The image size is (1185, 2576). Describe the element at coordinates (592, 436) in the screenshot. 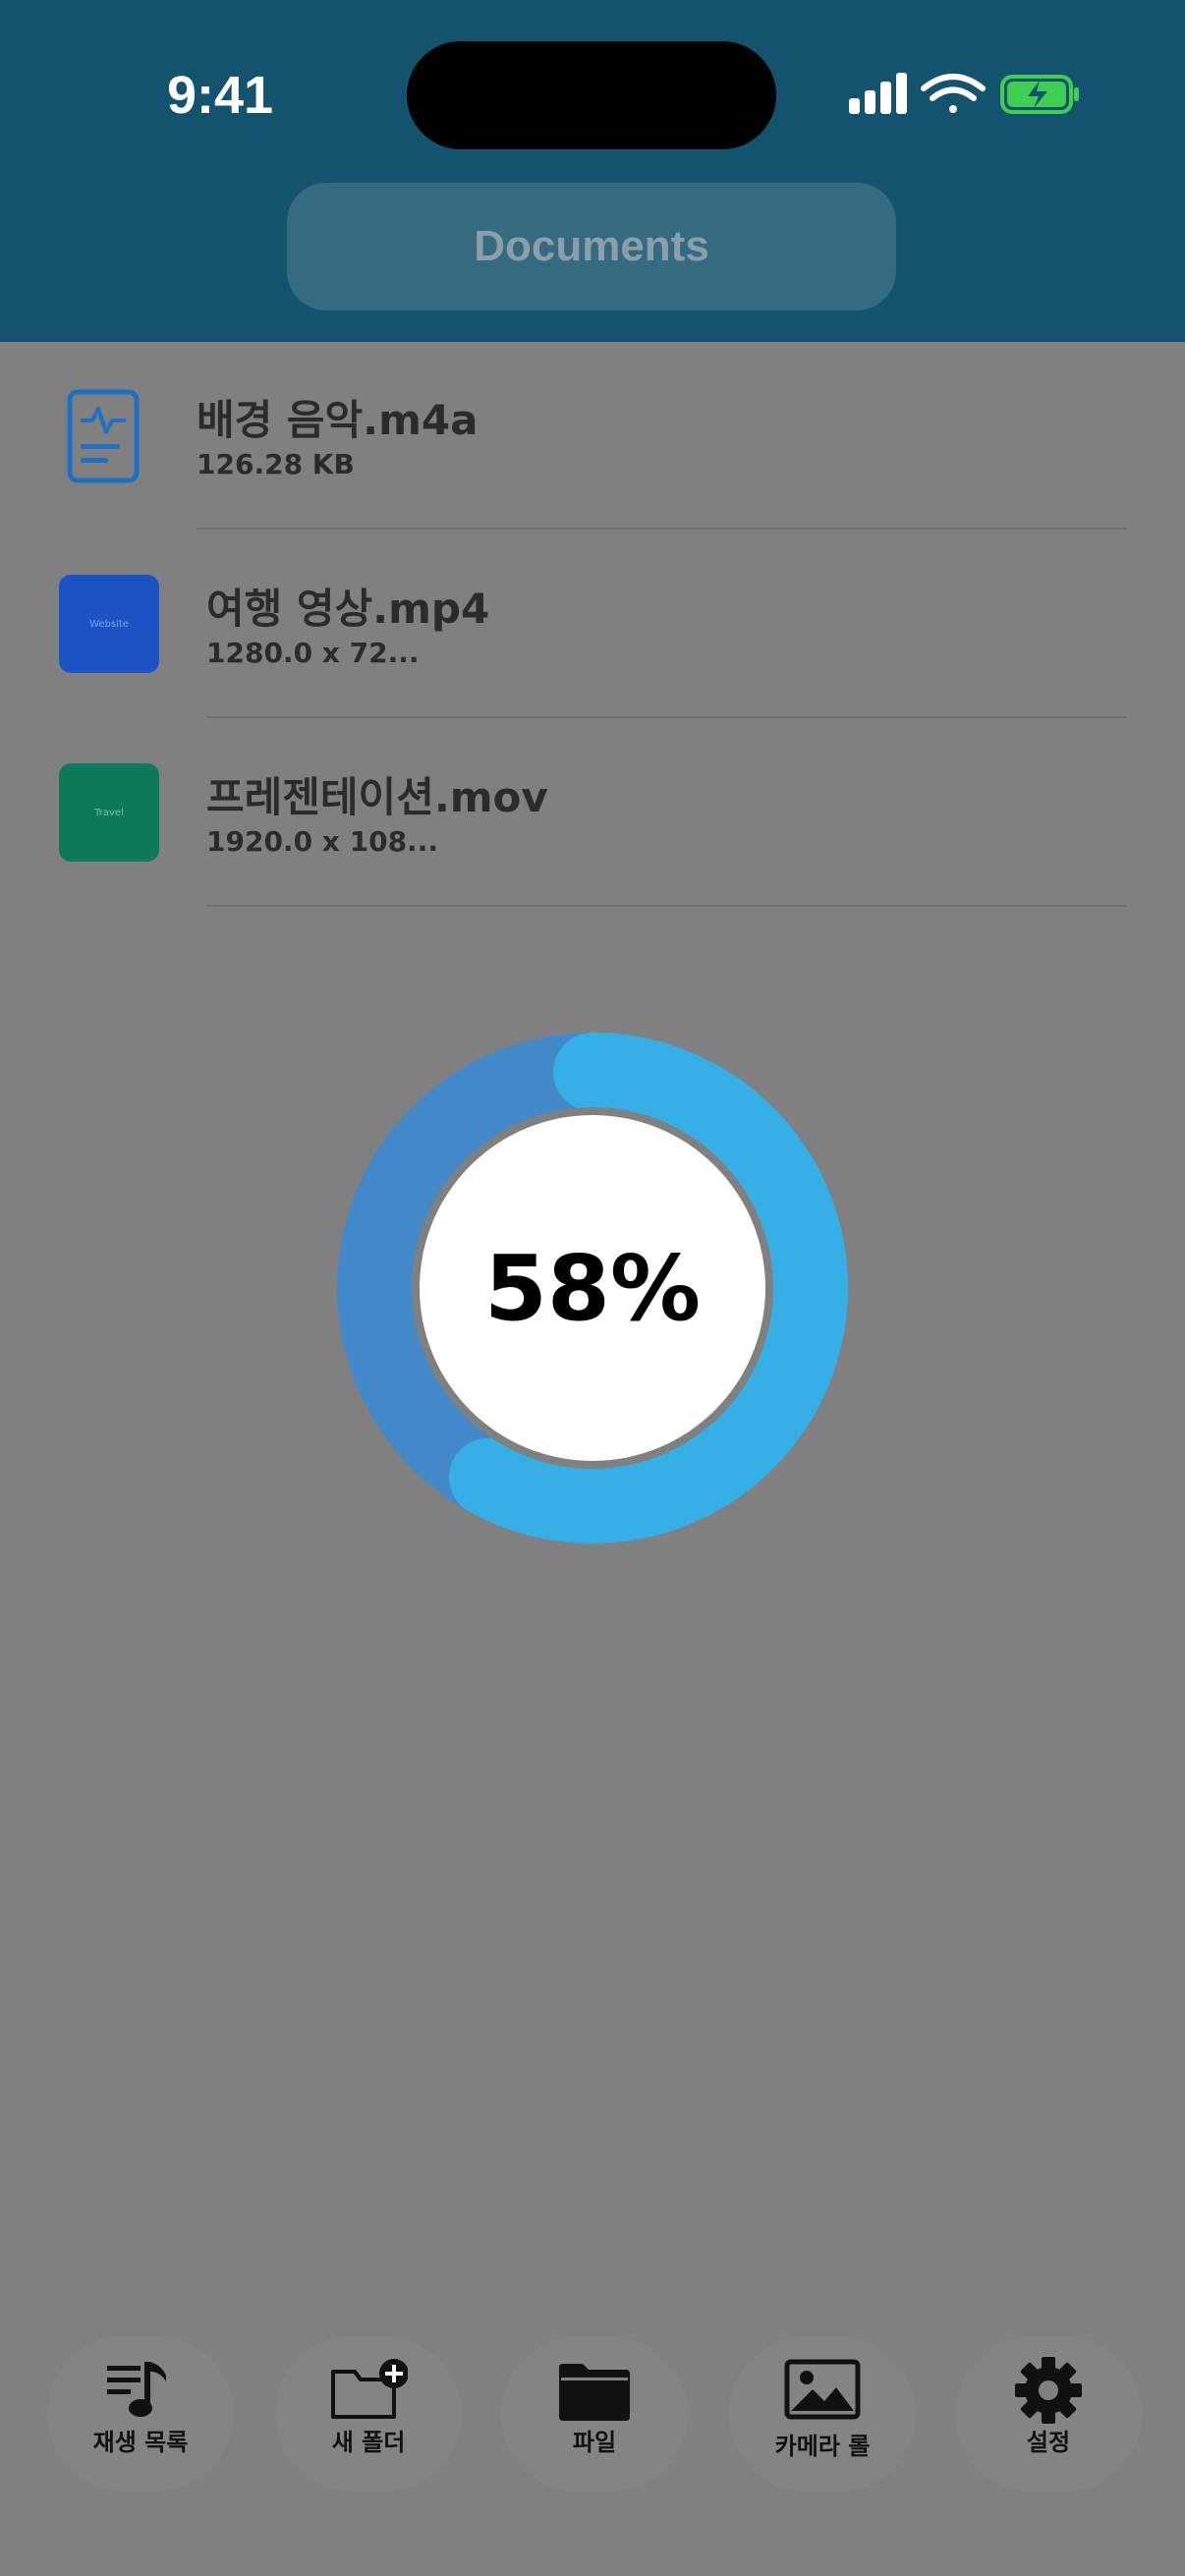

I see `file-row-audio: 배경 음악.m4a 126.28 KB` at that location.